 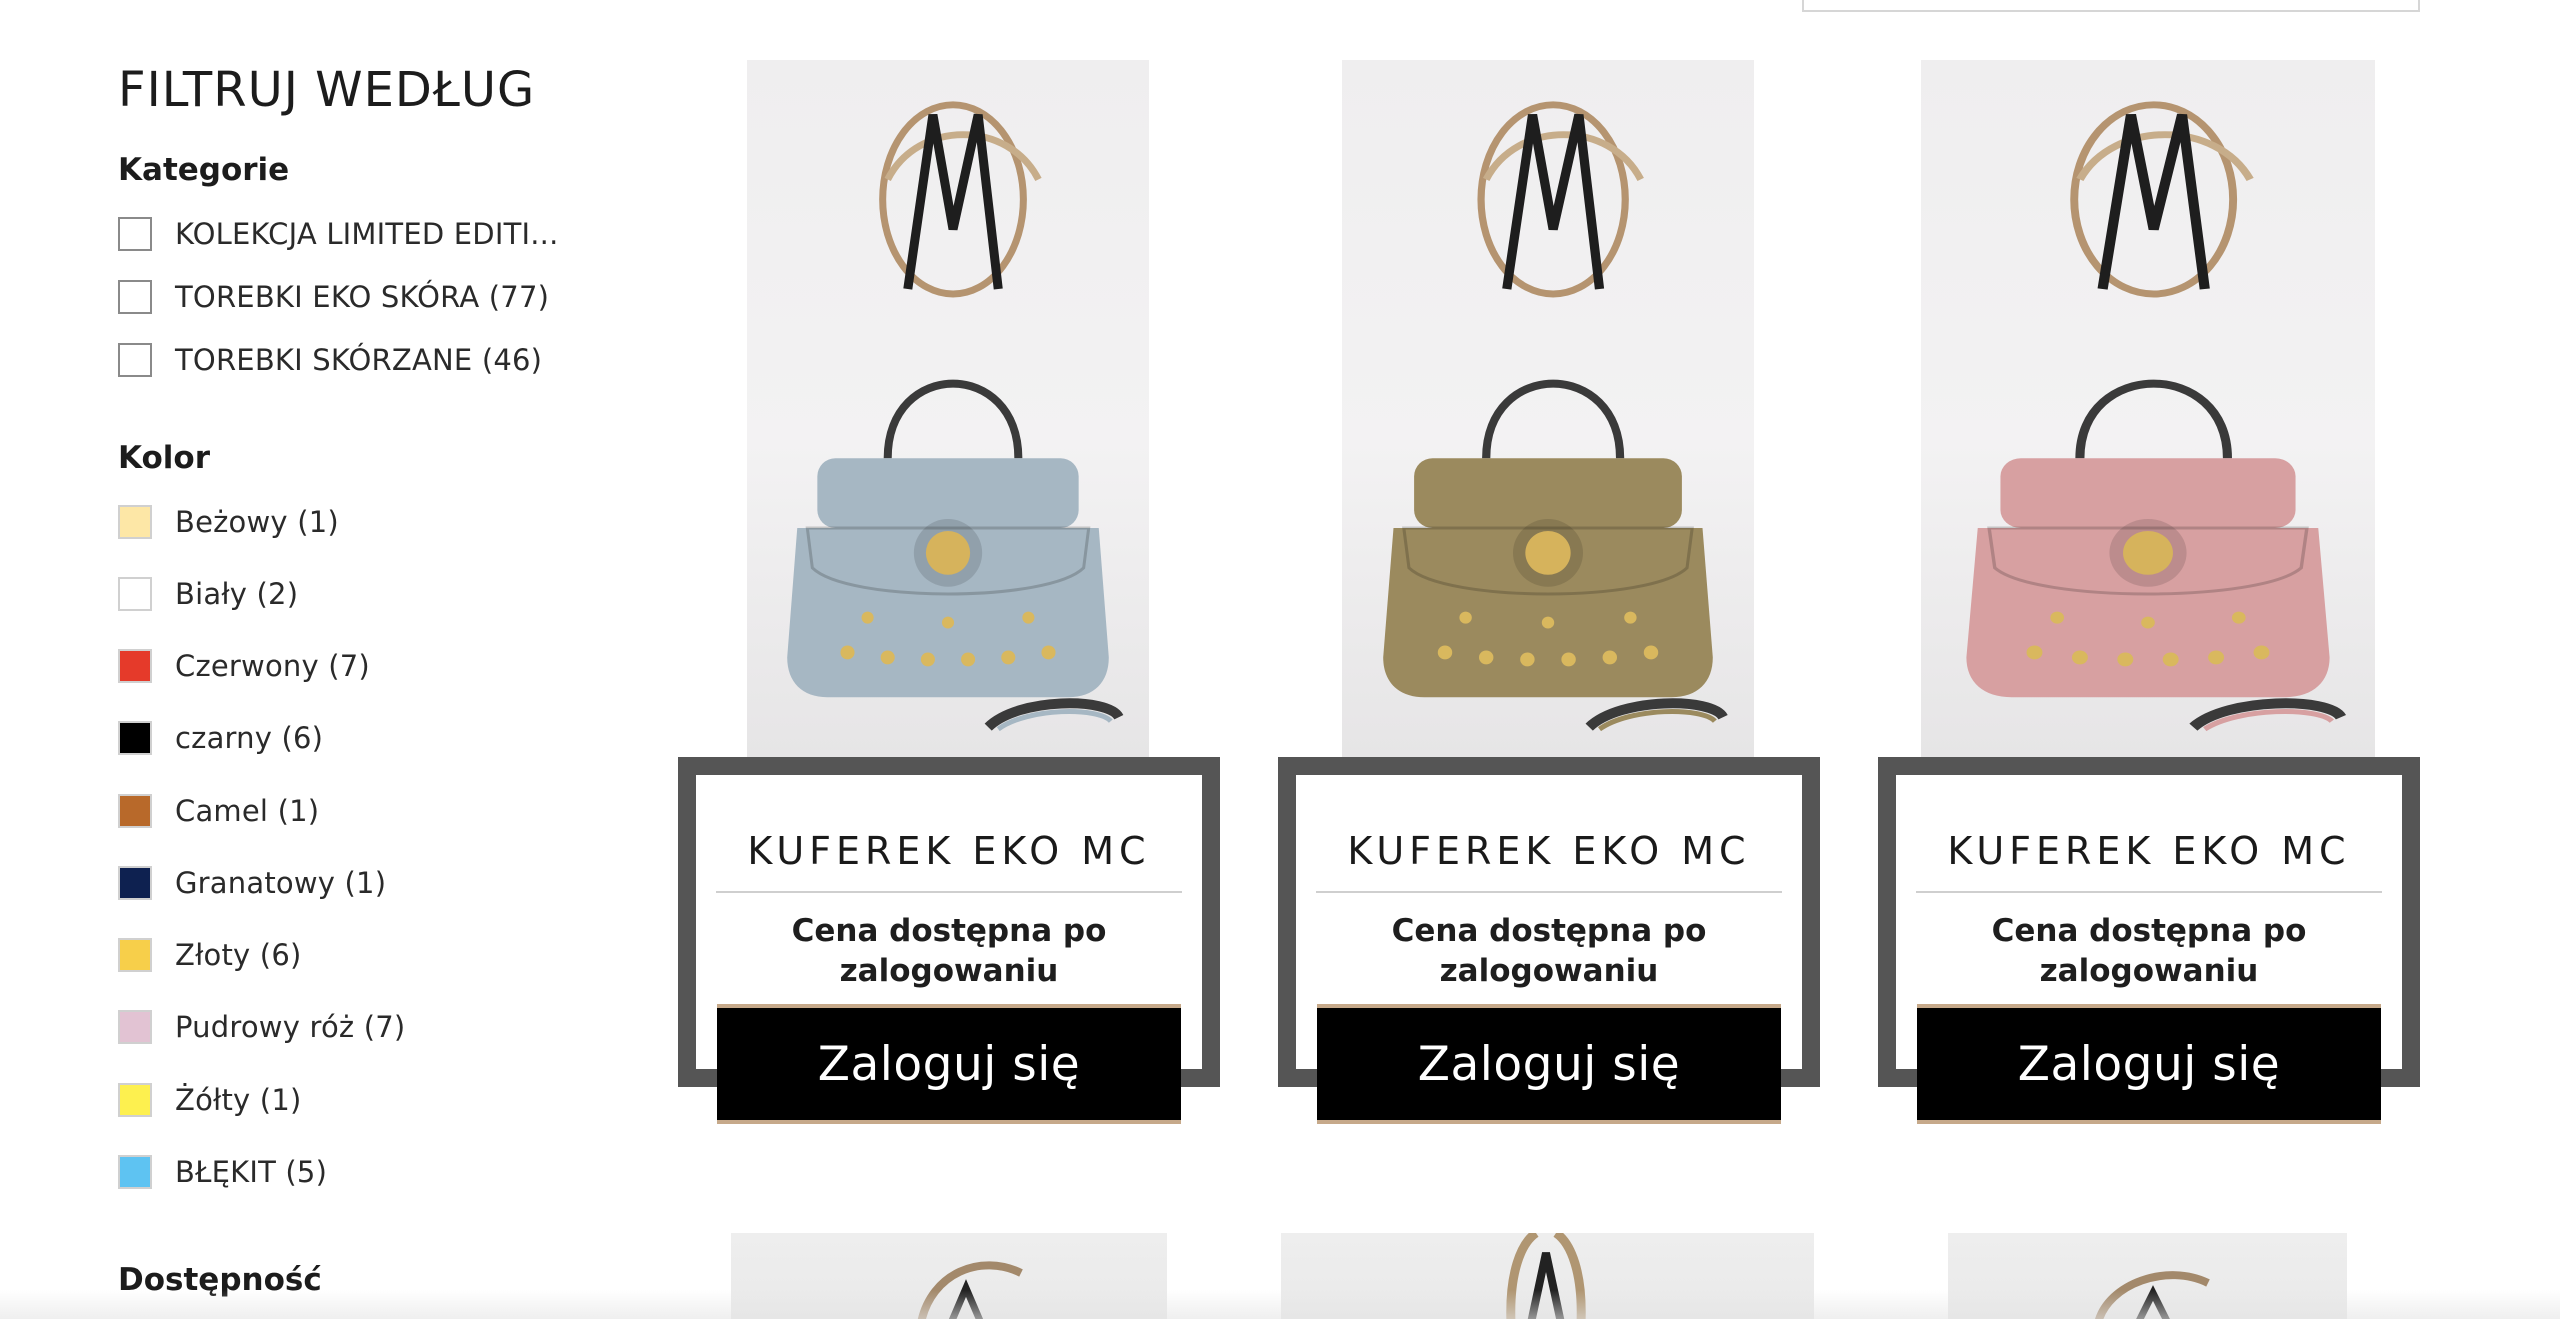 I want to click on color-option: Beżowy (1), so click(x=228, y=522).